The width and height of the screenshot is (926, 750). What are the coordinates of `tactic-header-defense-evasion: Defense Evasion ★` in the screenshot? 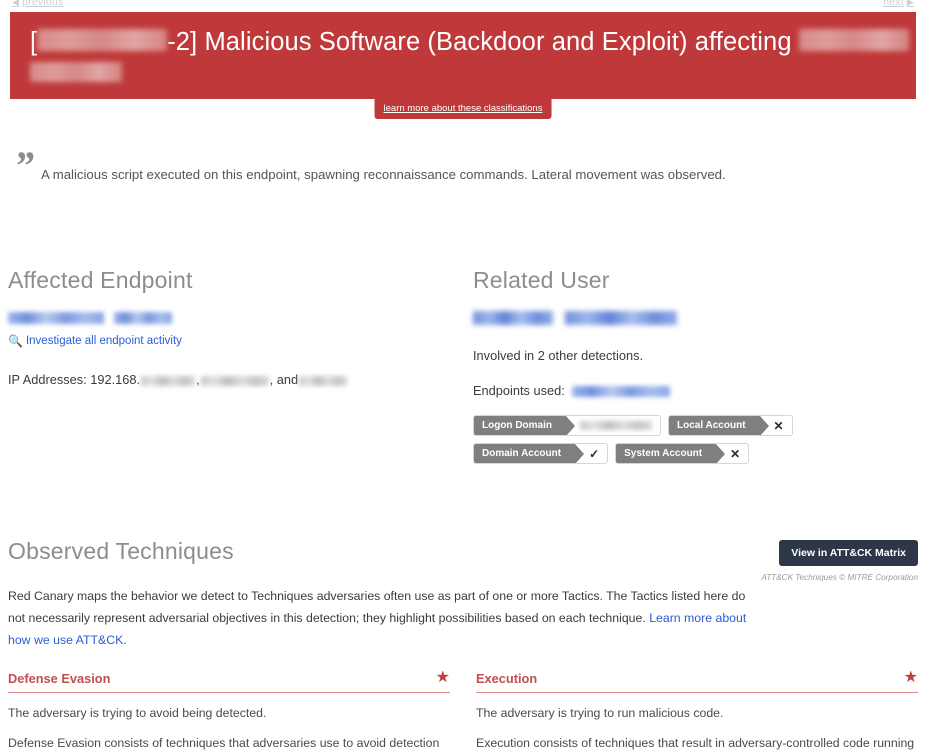 It's located at (229, 681).